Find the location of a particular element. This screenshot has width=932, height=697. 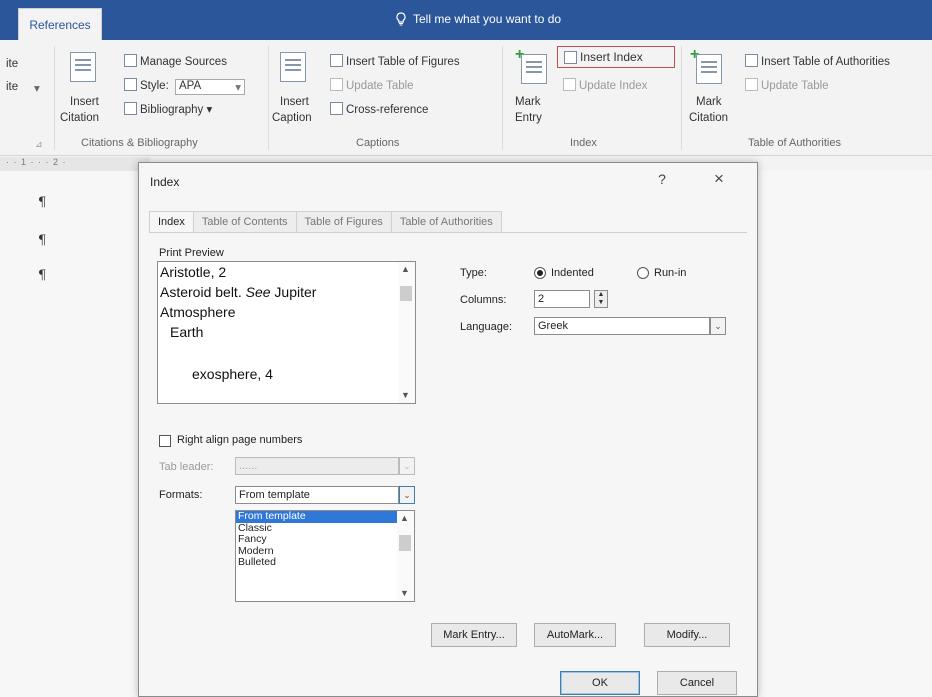

preview-line: exosphere, 4 is located at coordinates (232, 374).